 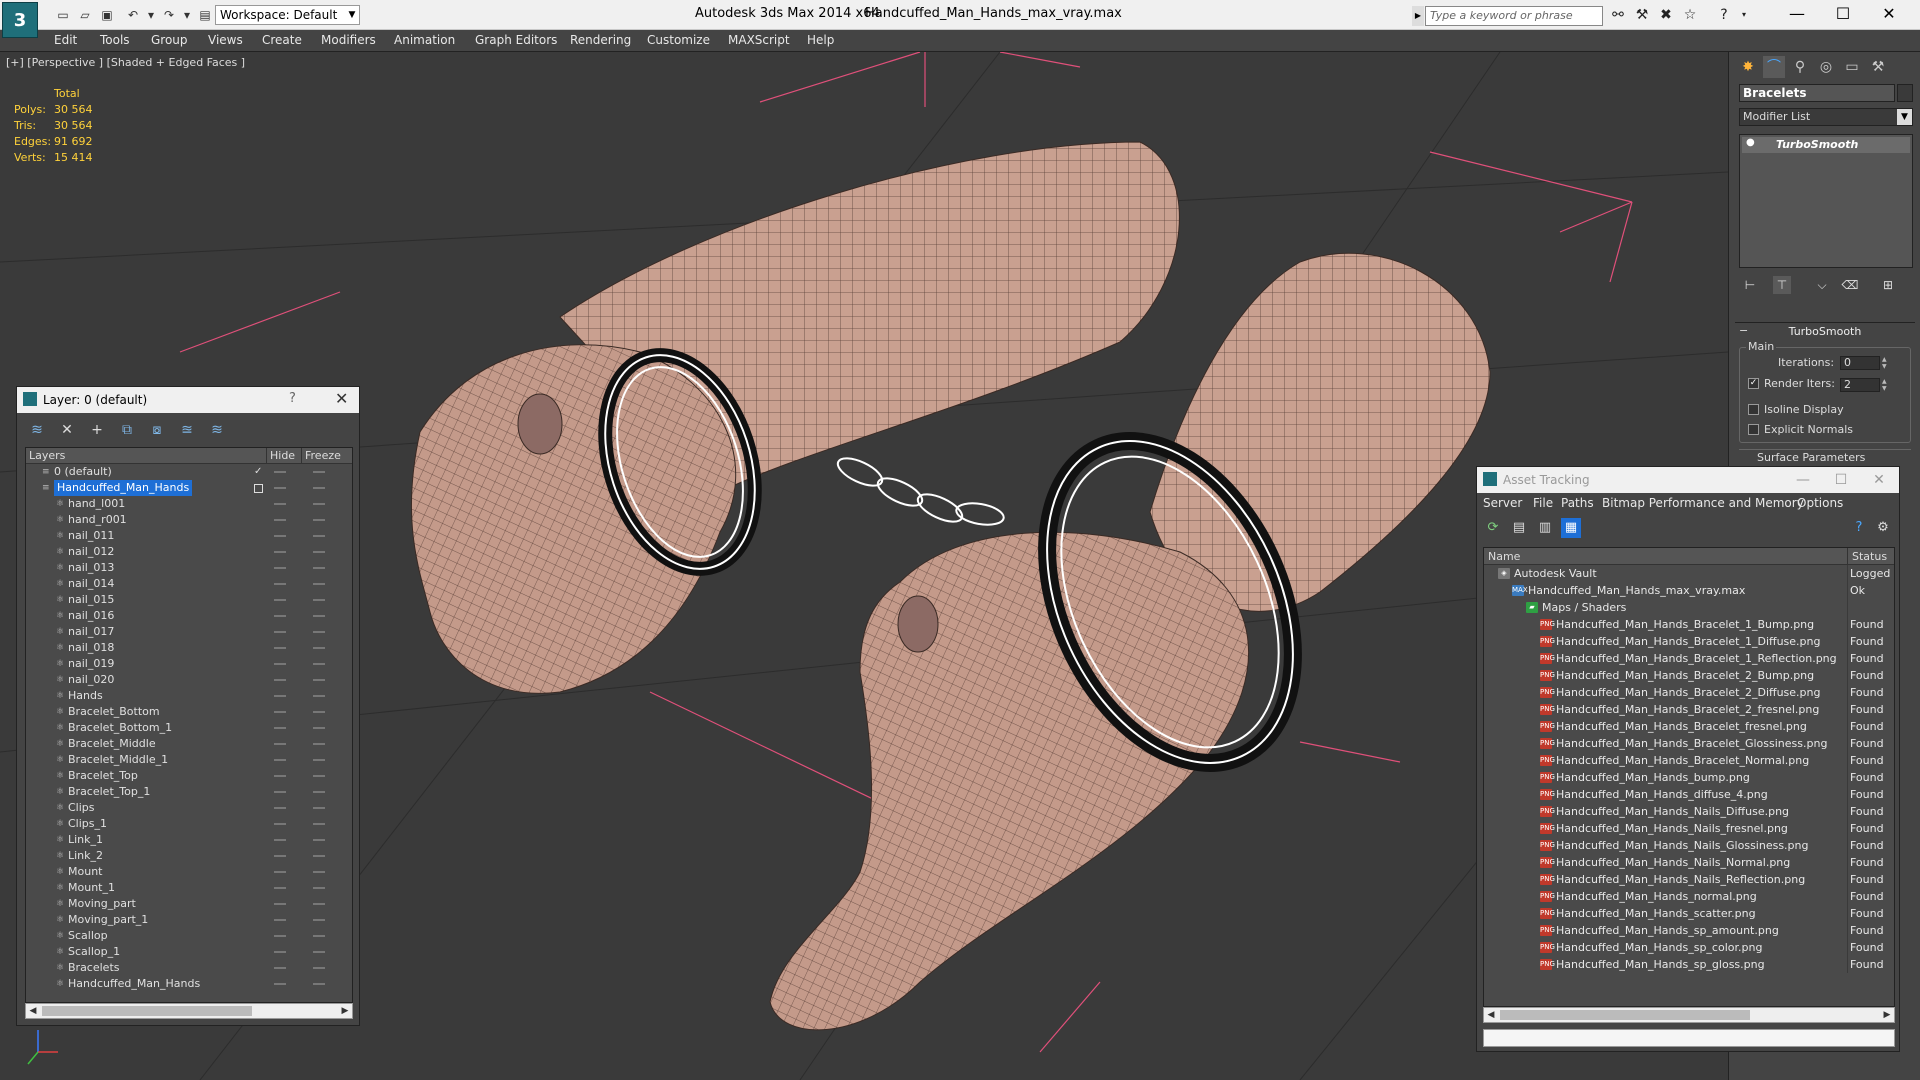 I want to click on surface-parameters-group: Surface Parameters, so click(x=1825, y=457).